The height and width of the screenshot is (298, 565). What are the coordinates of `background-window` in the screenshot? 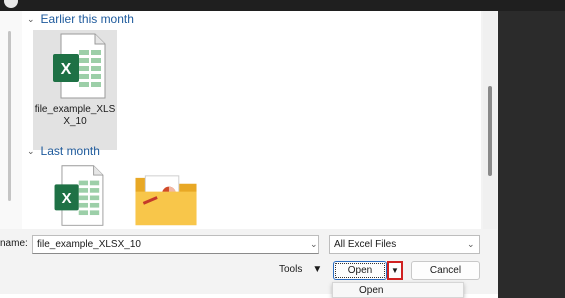 It's located at (531, 154).